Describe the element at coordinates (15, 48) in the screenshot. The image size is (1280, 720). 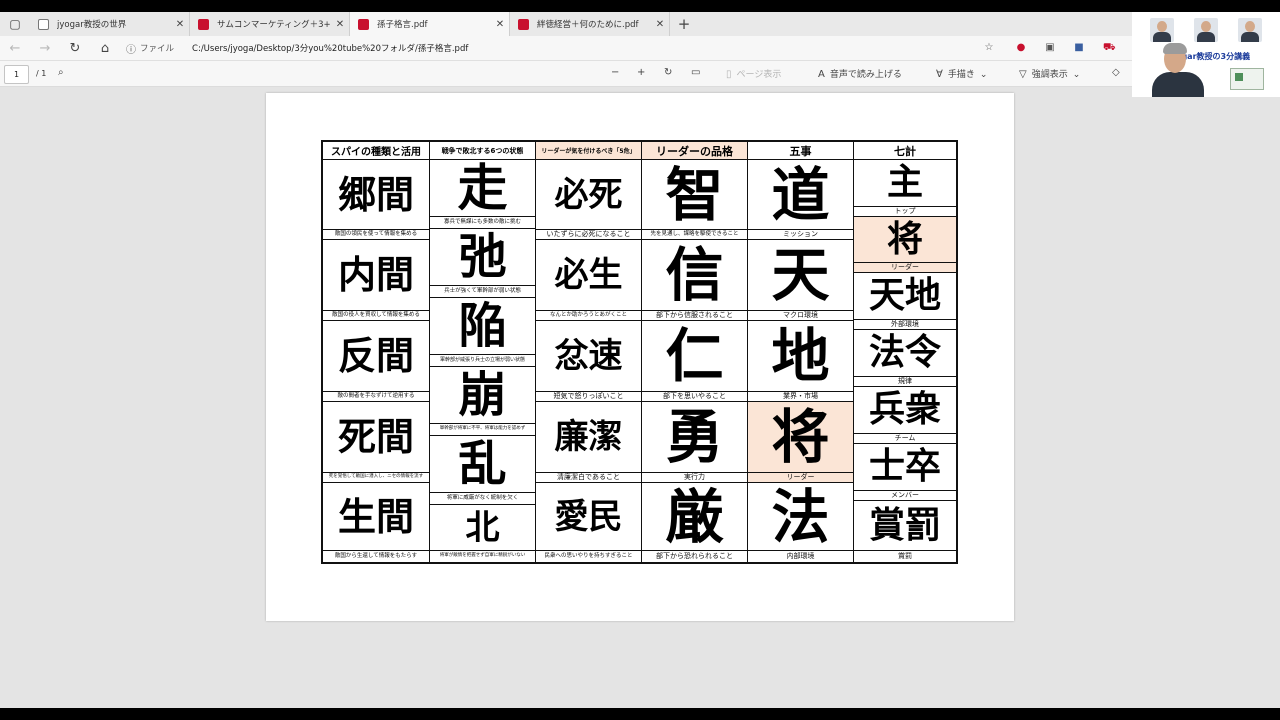
I see `back-icon: ←` at that location.